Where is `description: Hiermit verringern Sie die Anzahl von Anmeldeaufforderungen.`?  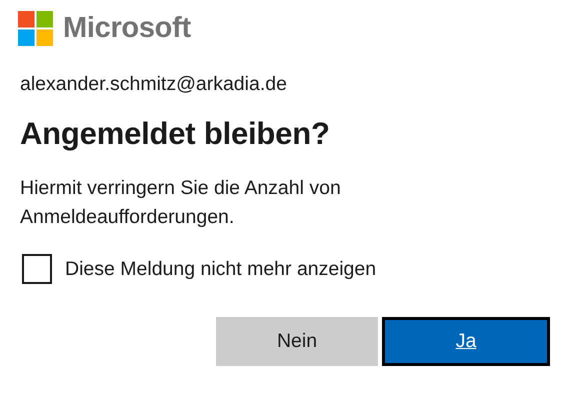
description: Hiermit verringern Sie die Anzahl von Anmeldeaufforderungen. is located at coordinates (181, 203).